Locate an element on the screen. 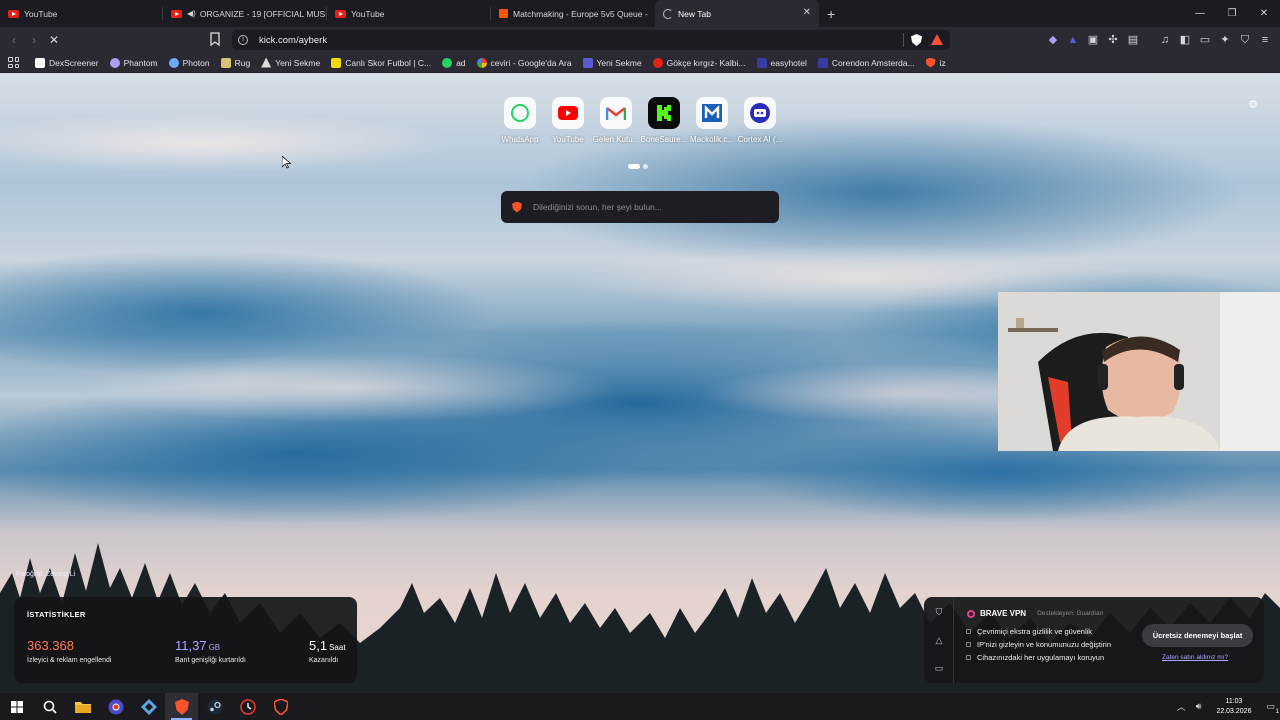 This screenshot has height=720, width=1280. bookmark-item: Rug is located at coordinates (235, 62).